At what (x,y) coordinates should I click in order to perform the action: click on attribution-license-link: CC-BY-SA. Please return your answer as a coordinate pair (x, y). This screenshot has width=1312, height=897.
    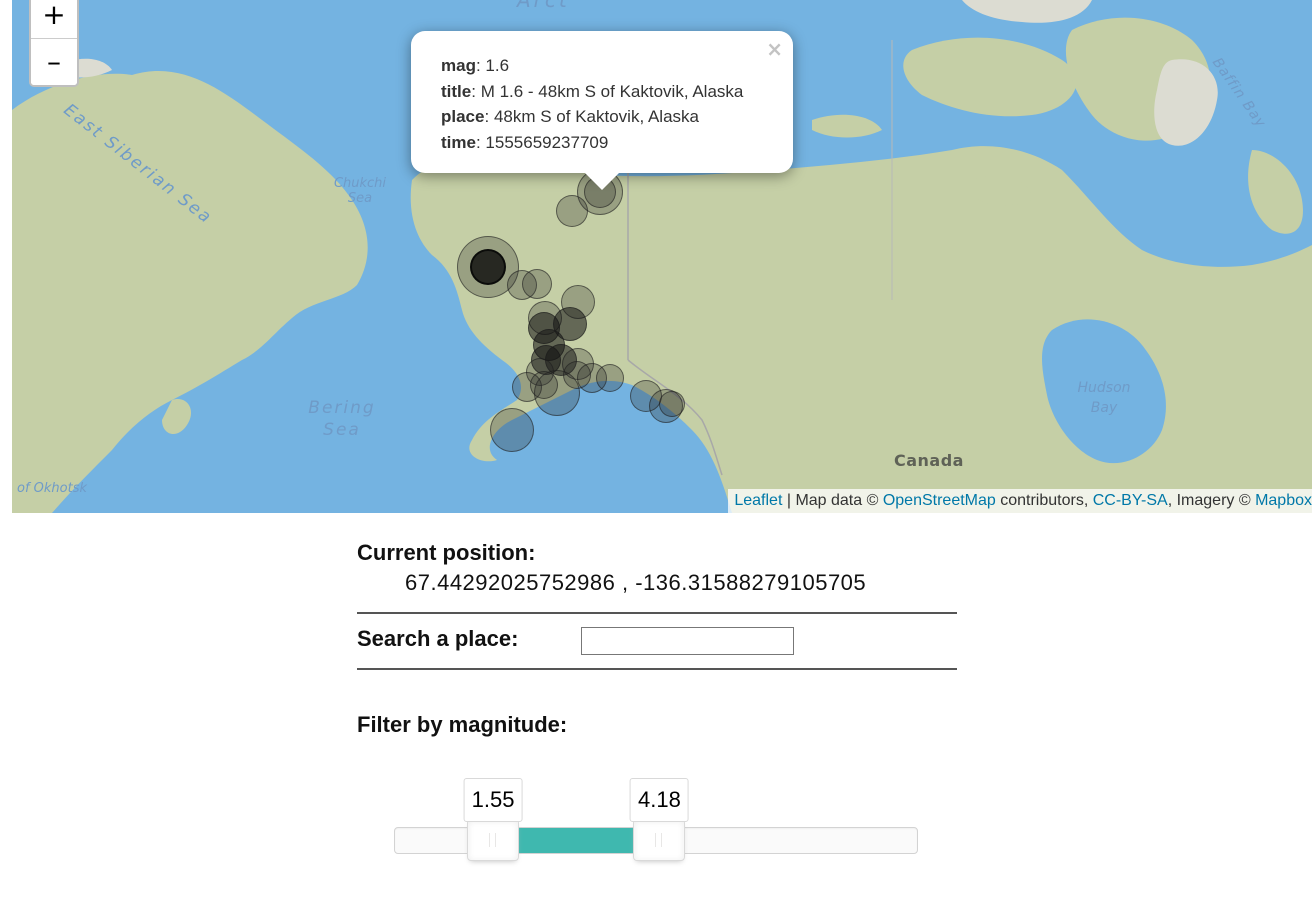
    Looking at the image, I should click on (1130, 500).